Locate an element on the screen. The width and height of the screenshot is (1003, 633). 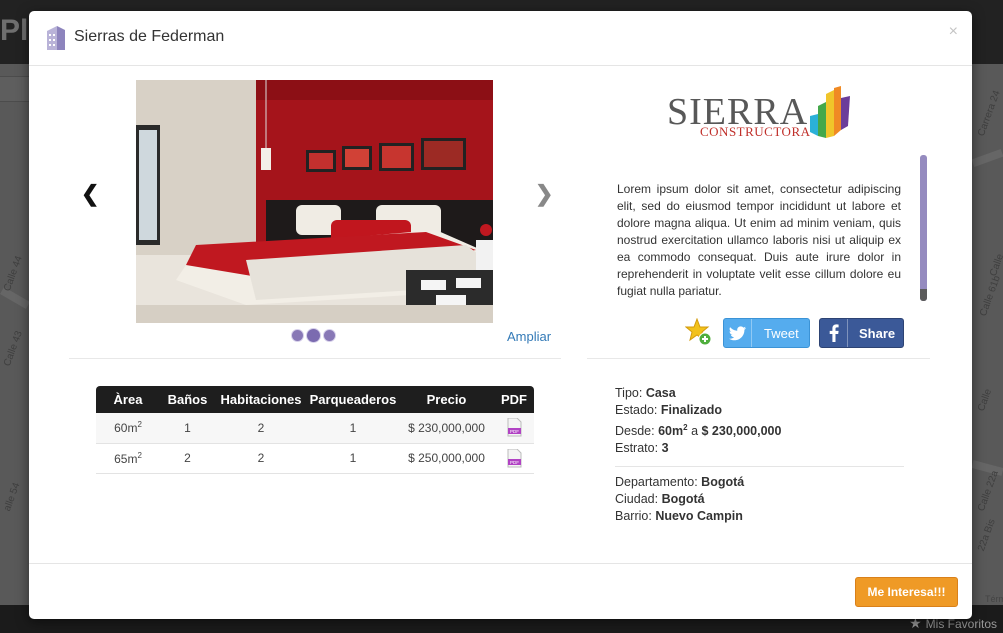
table-row: 60m2 1 2 1 $ 230,000,000 PDF is located at coordinates (315, 428).